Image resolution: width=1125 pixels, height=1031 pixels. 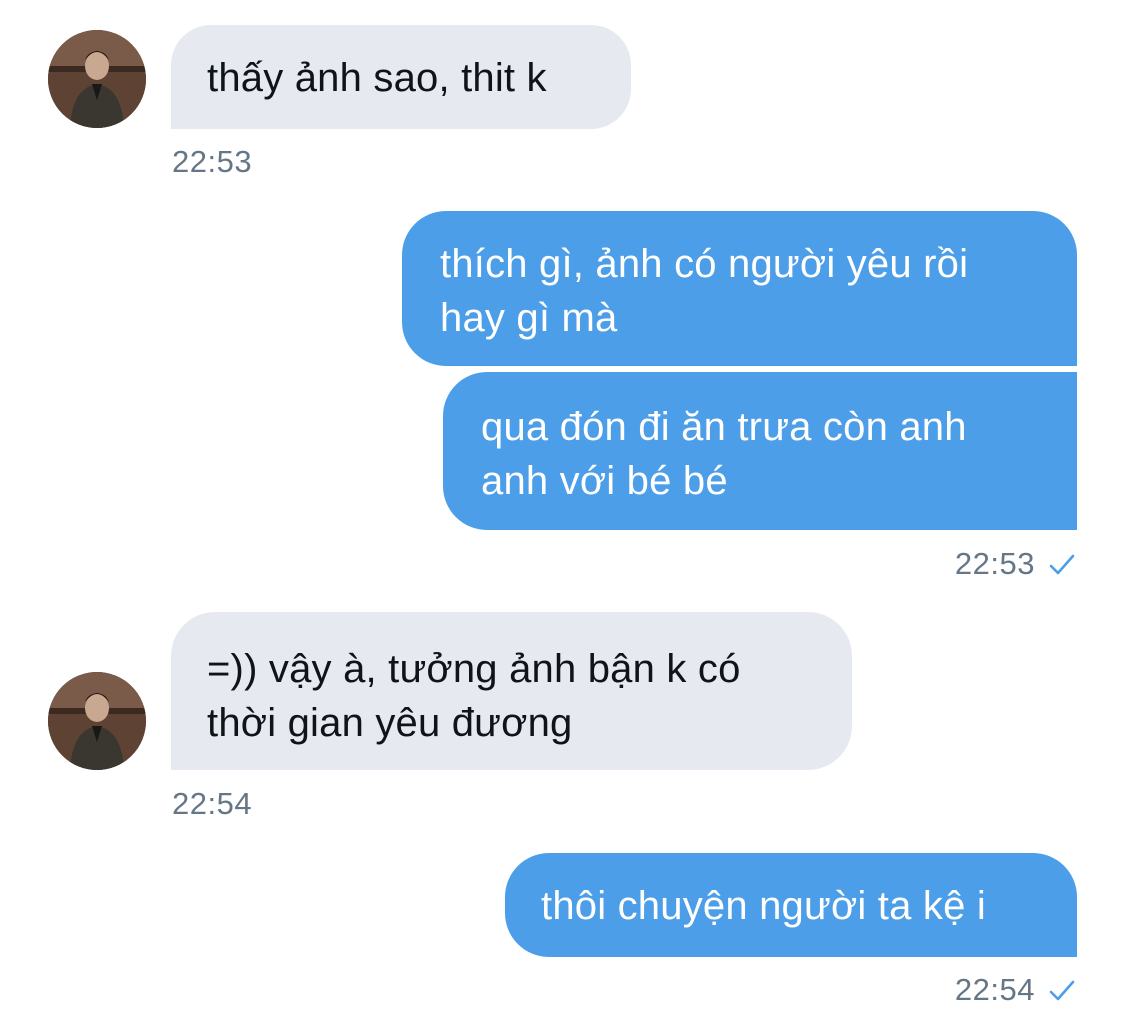 I want to click on message-bubble-outgoing: thôi chuyện người ta kệ i, so click(x=791, y=905).